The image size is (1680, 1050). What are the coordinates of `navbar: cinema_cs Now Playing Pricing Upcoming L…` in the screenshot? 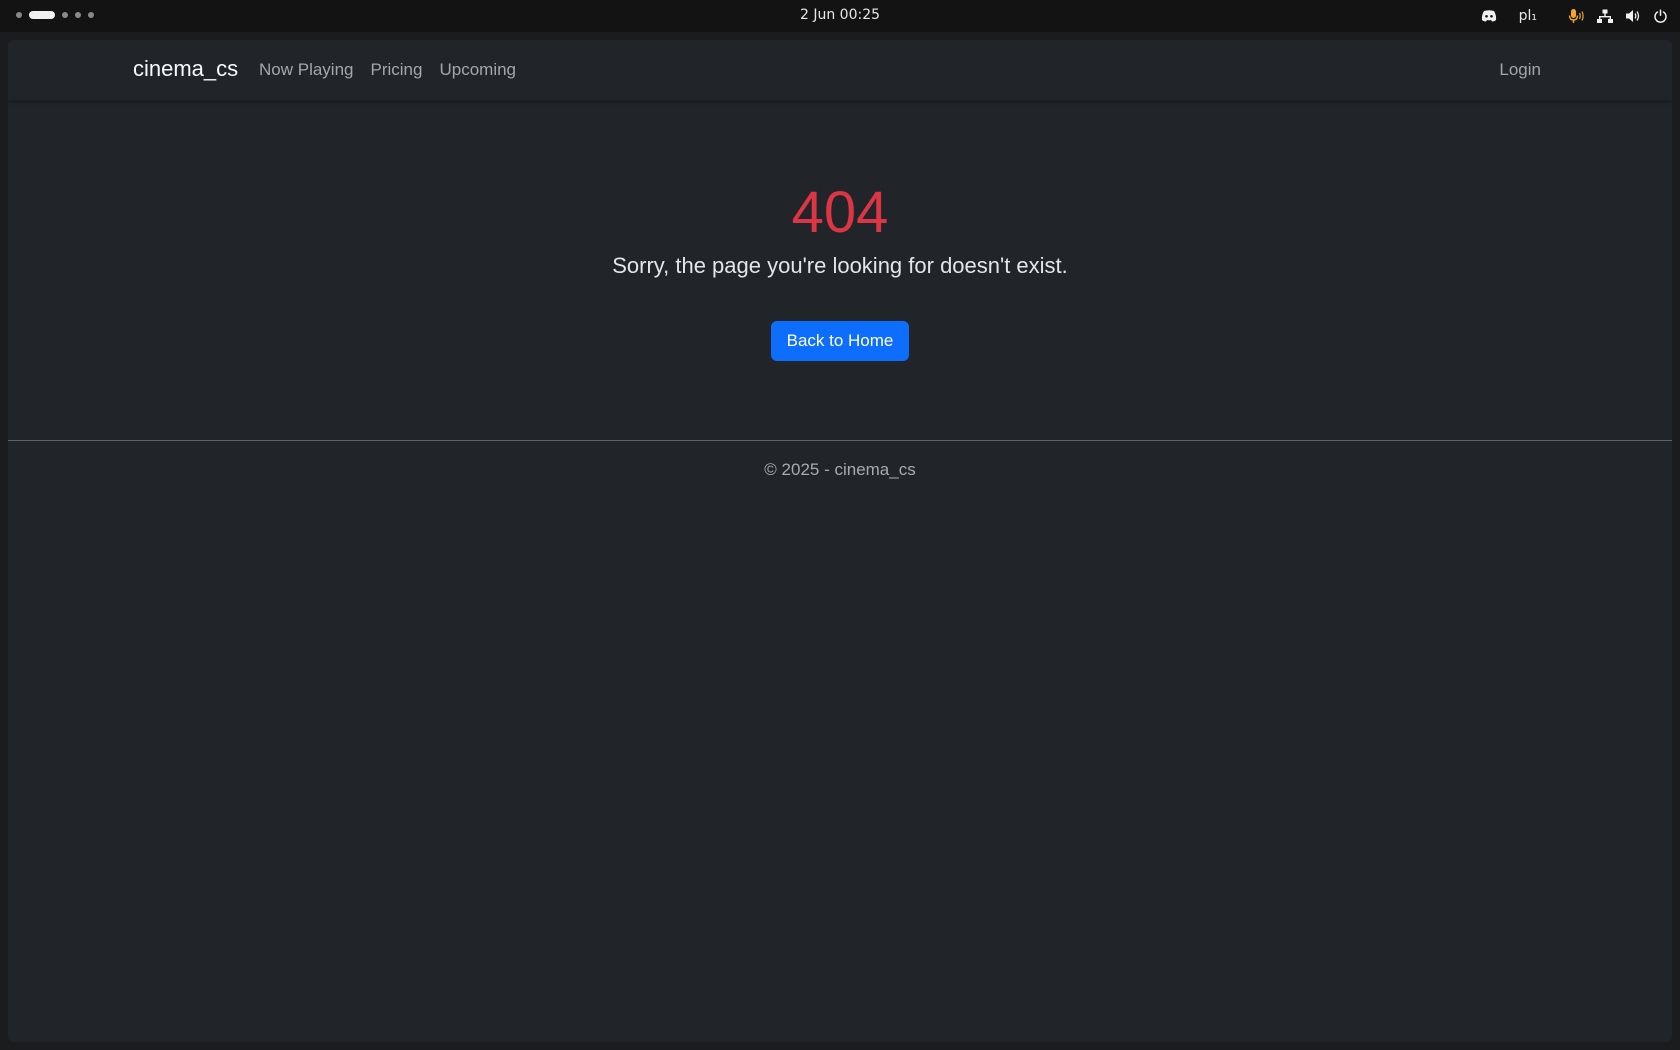 It's located at (840, 70).